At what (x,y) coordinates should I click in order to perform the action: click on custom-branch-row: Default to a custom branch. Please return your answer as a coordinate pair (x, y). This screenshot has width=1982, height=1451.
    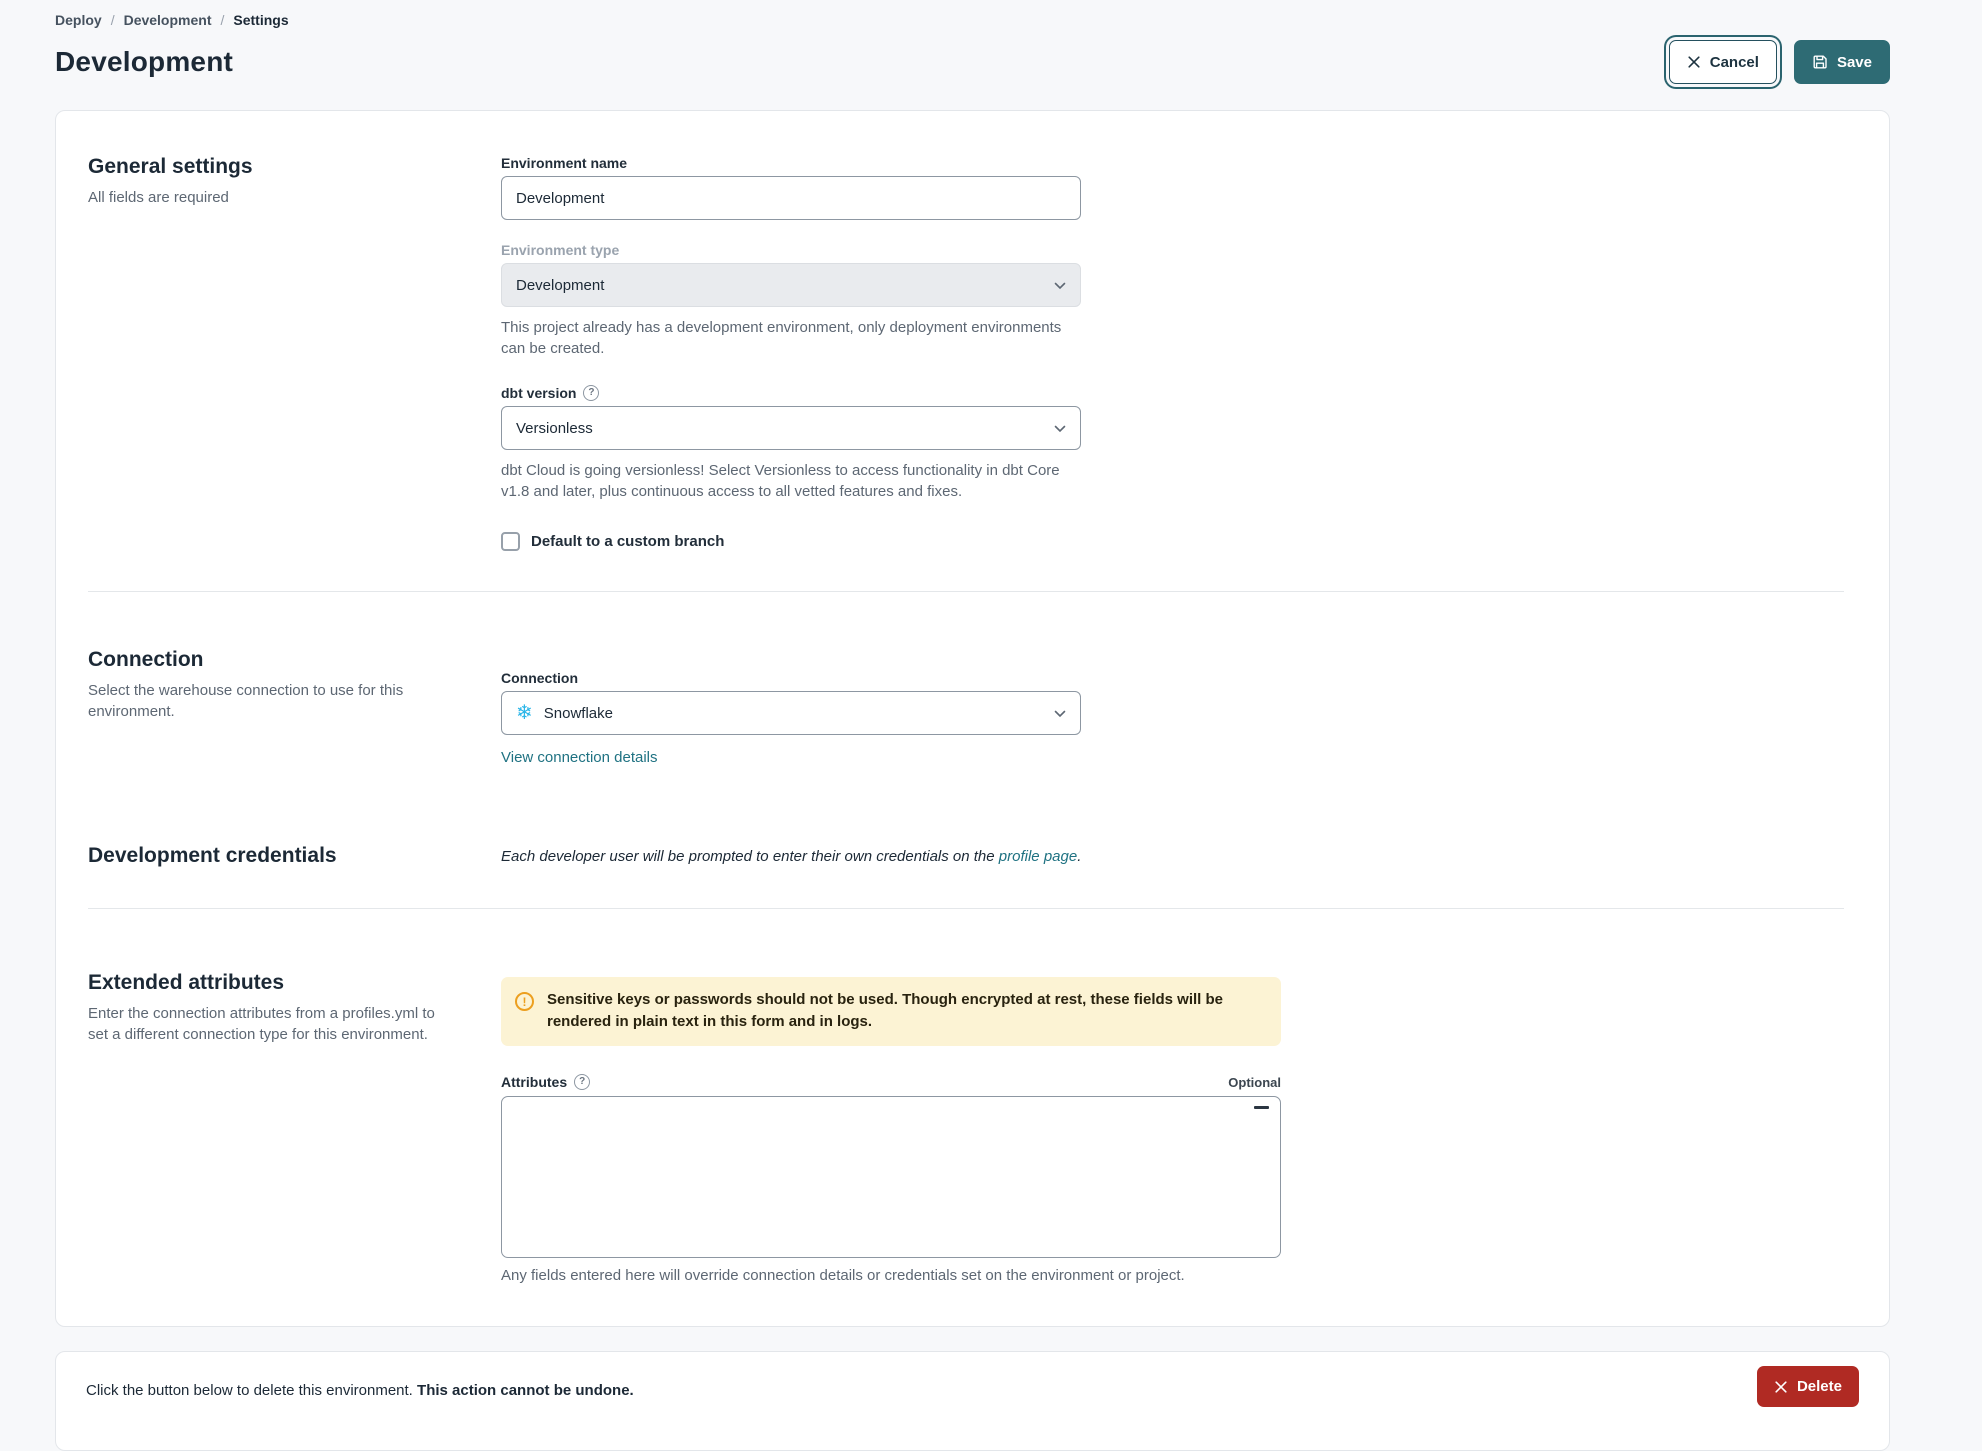
    Looking at the image, I should click on (1172, 541).